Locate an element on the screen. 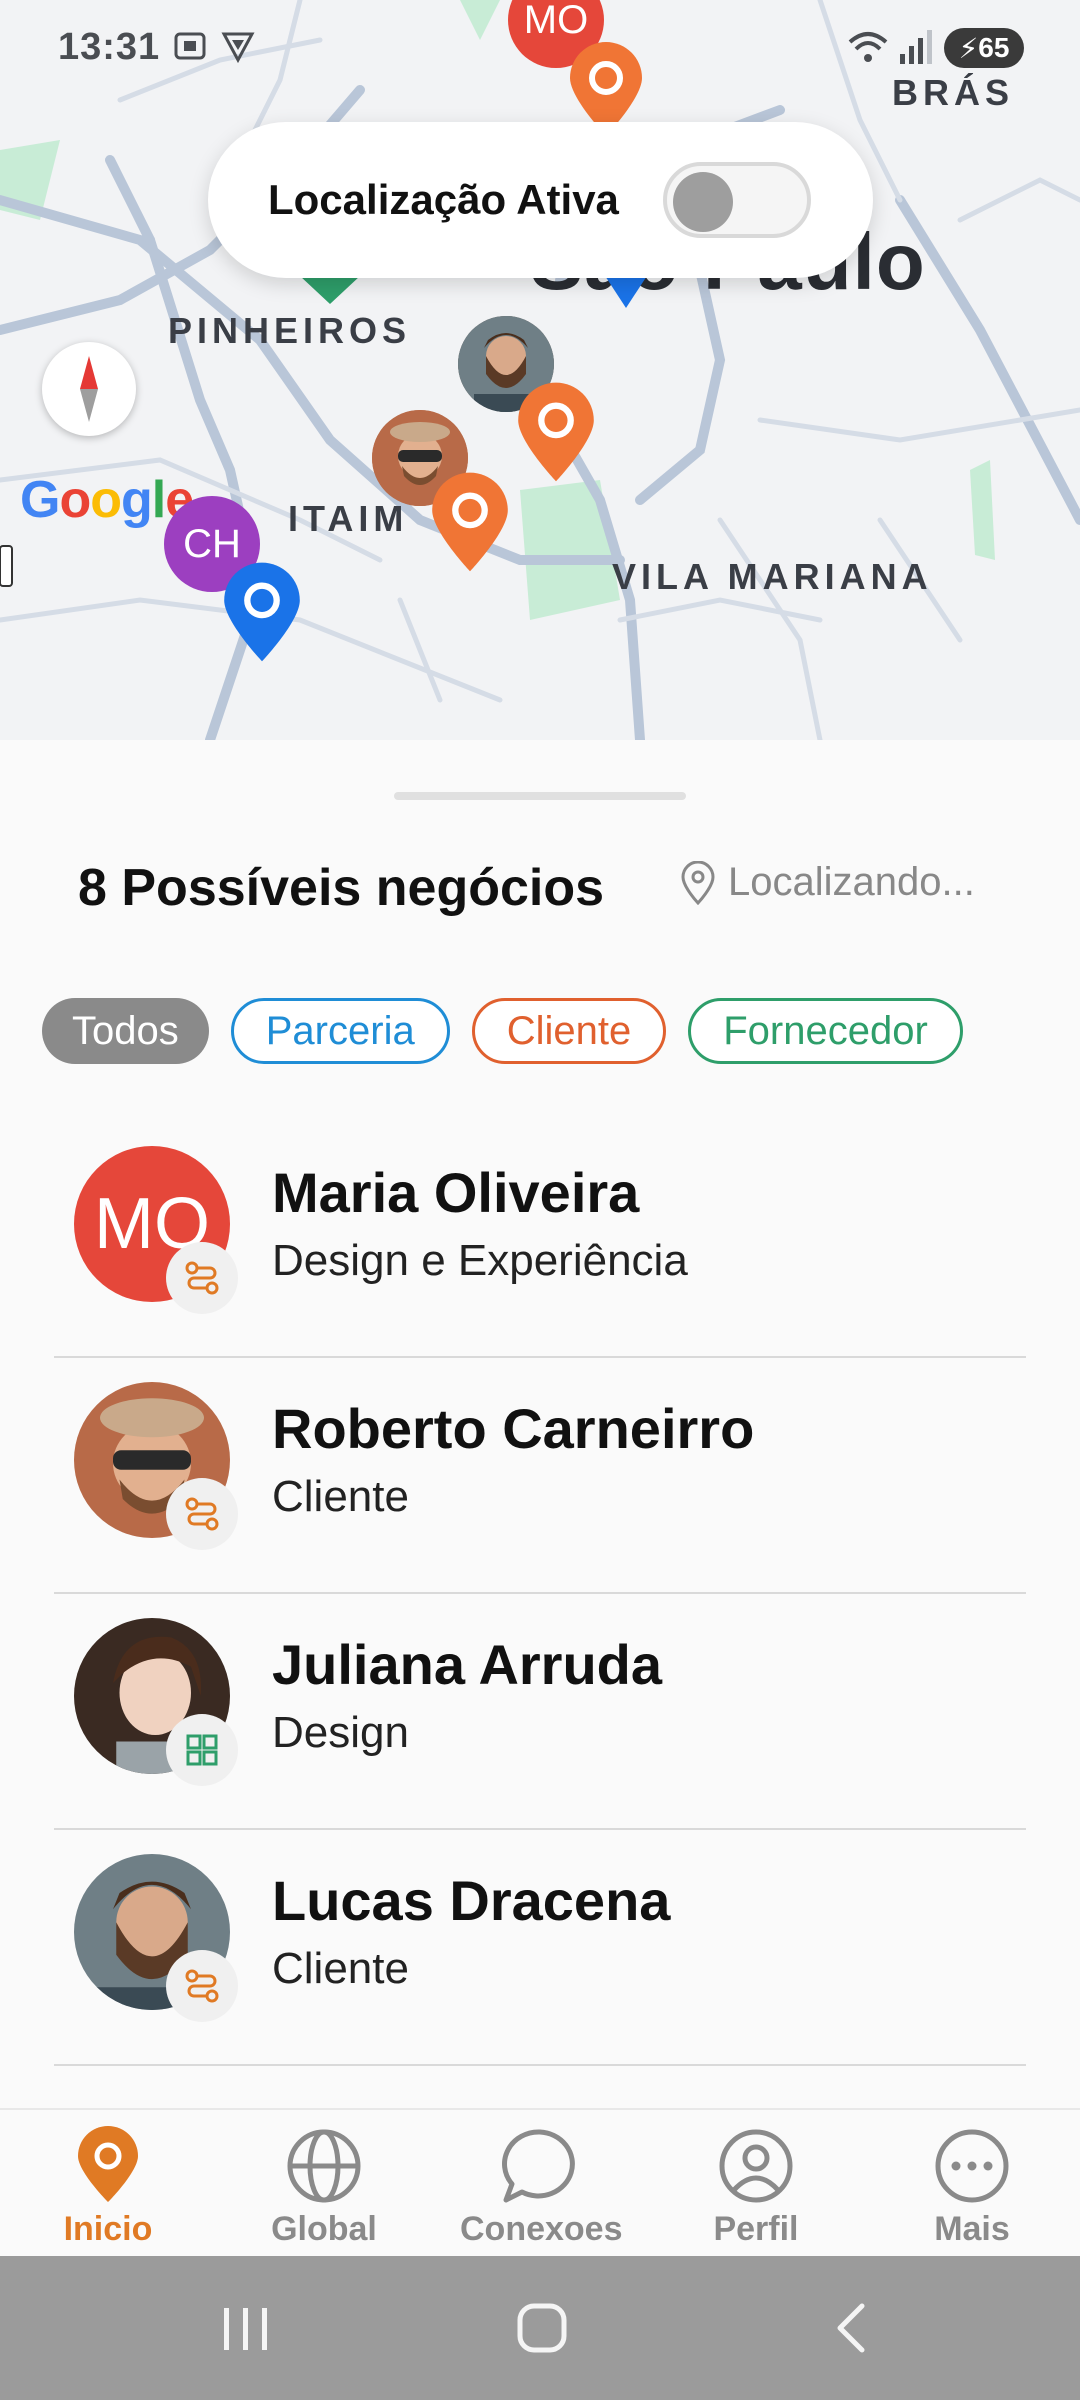  contact-subtitle: Design is located at coordinates (340, 1732).